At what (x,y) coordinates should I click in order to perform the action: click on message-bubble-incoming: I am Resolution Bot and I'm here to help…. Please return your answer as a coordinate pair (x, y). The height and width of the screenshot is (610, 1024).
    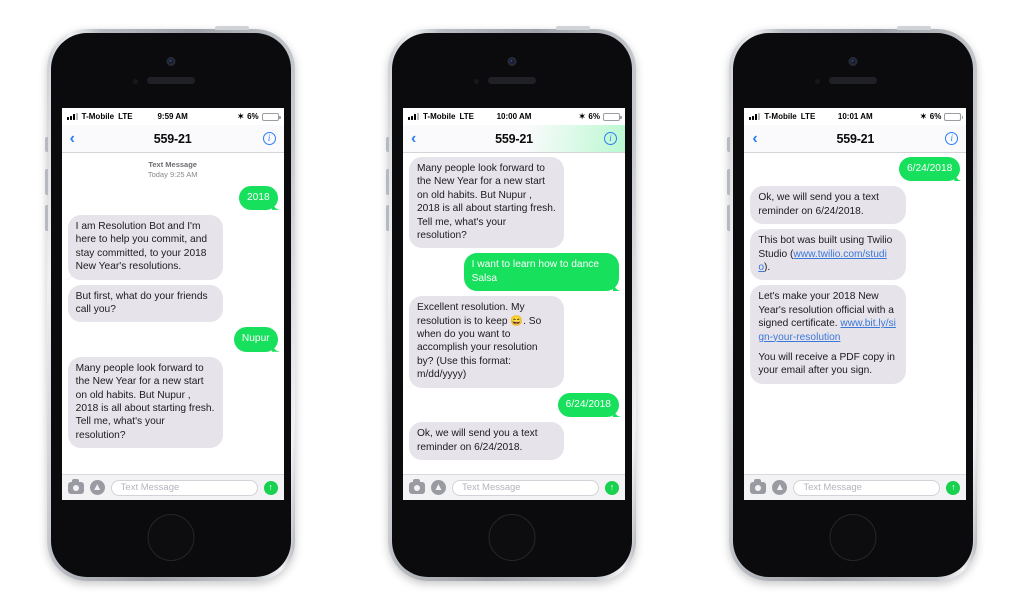
    Looking at the image, I should click on (145, 247).